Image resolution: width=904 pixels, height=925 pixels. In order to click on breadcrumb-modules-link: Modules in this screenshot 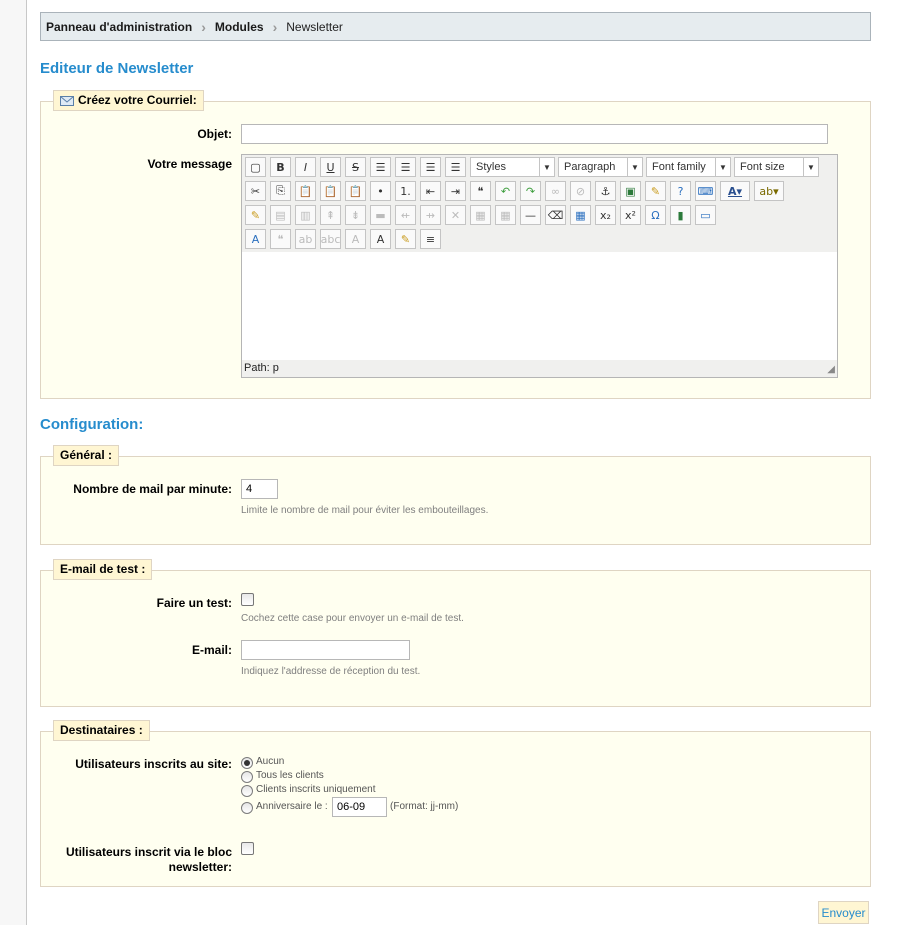, I will do `click(239, 27)`.